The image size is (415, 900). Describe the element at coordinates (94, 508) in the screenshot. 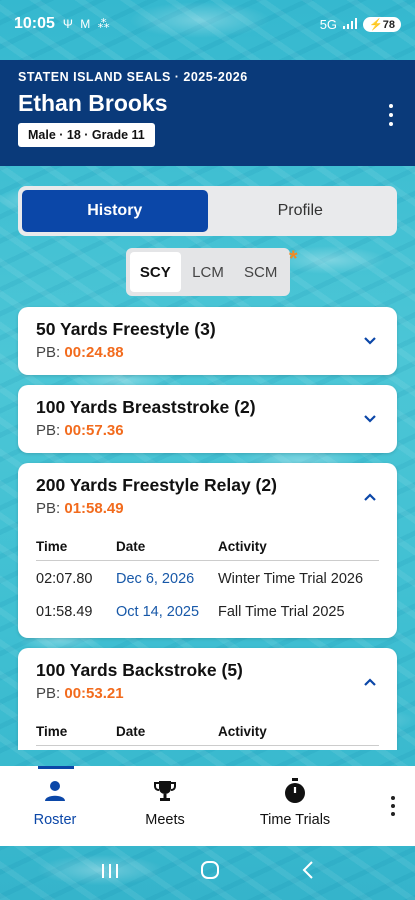

I see `pb-value: 01:58.49` at that location.